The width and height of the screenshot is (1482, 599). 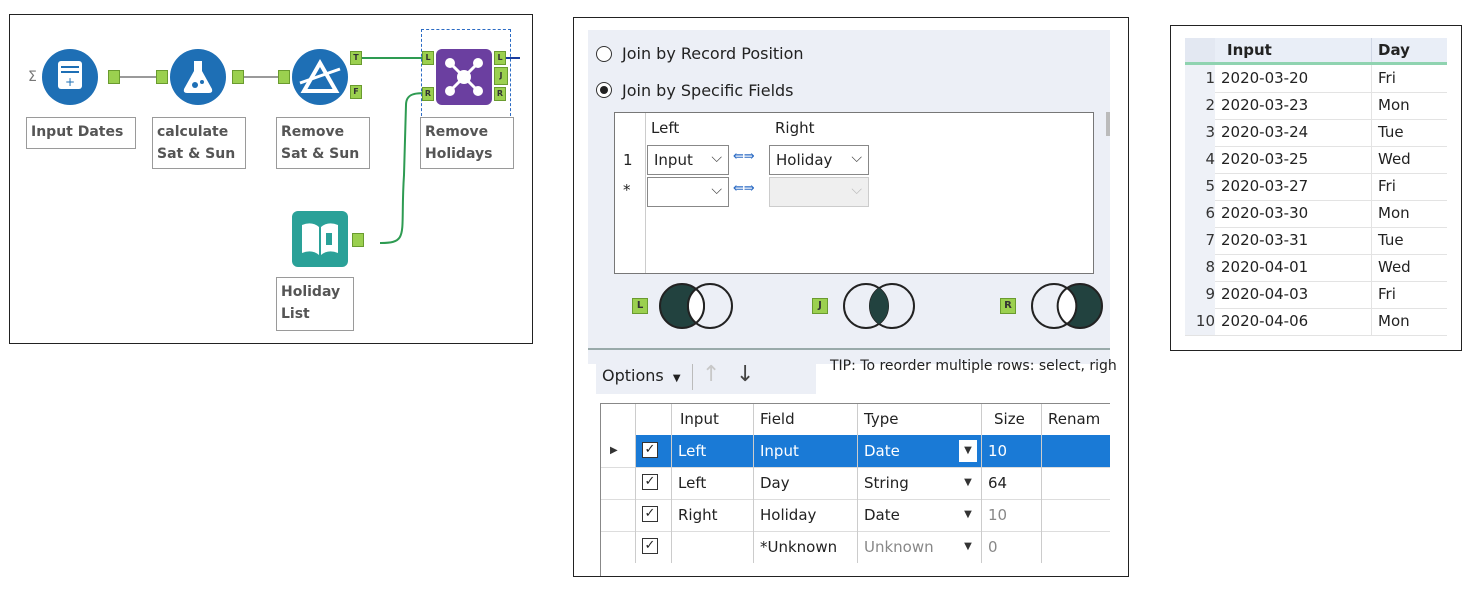 What do you see at coordinates (1067, 306) in the screenshot?
I see `venn-right-only-icon` at bounding box center [1067, 306].